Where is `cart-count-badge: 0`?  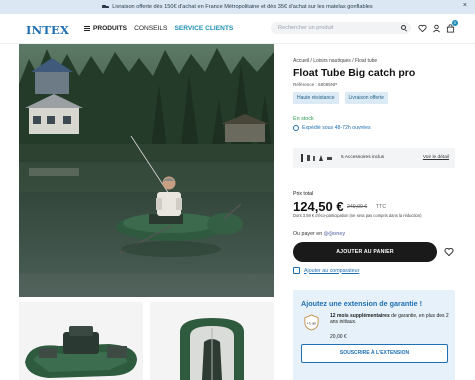
cart-count-badge: 0 is located at coordinates (455, 23).